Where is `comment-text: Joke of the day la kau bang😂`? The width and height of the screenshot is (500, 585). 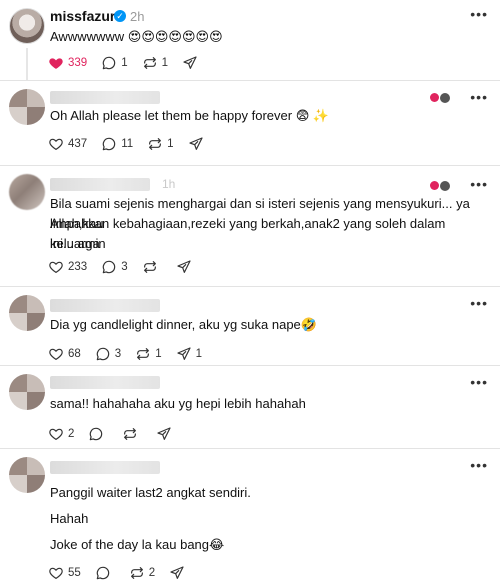 comment-text: Joke of the day la kau bang😂 is located at coordinates (137, 544).